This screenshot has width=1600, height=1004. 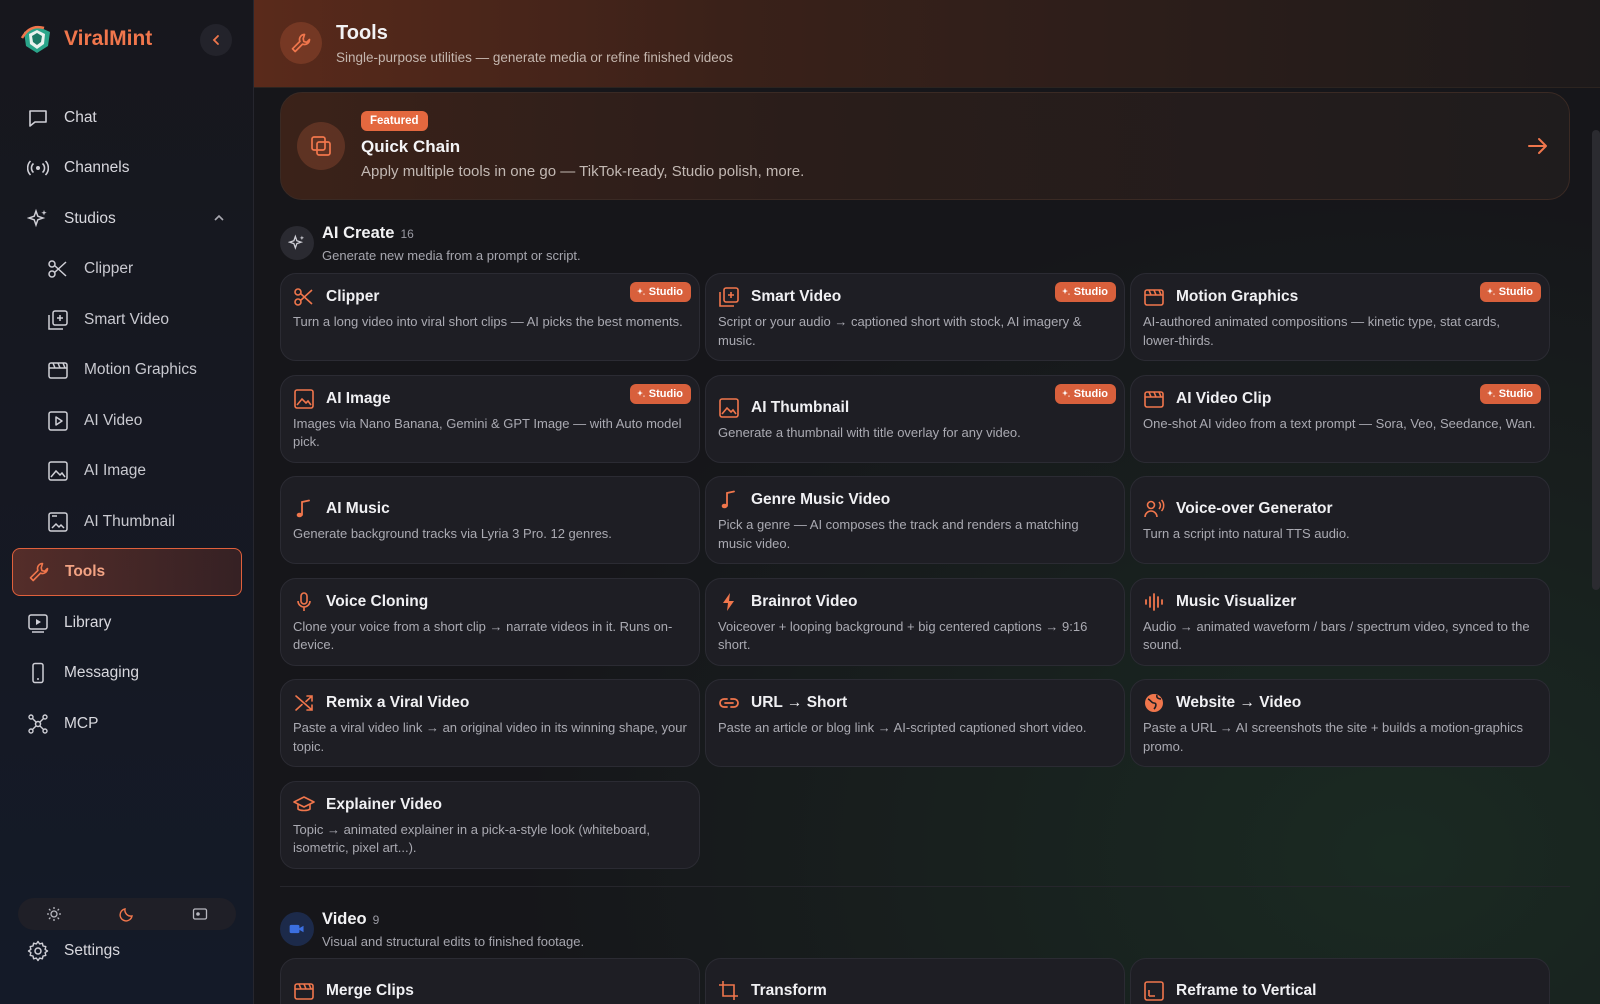 What do you see at coordinates (38, 623) in the screenshot?
I see `library-icon` at bounding box center [38, 623].